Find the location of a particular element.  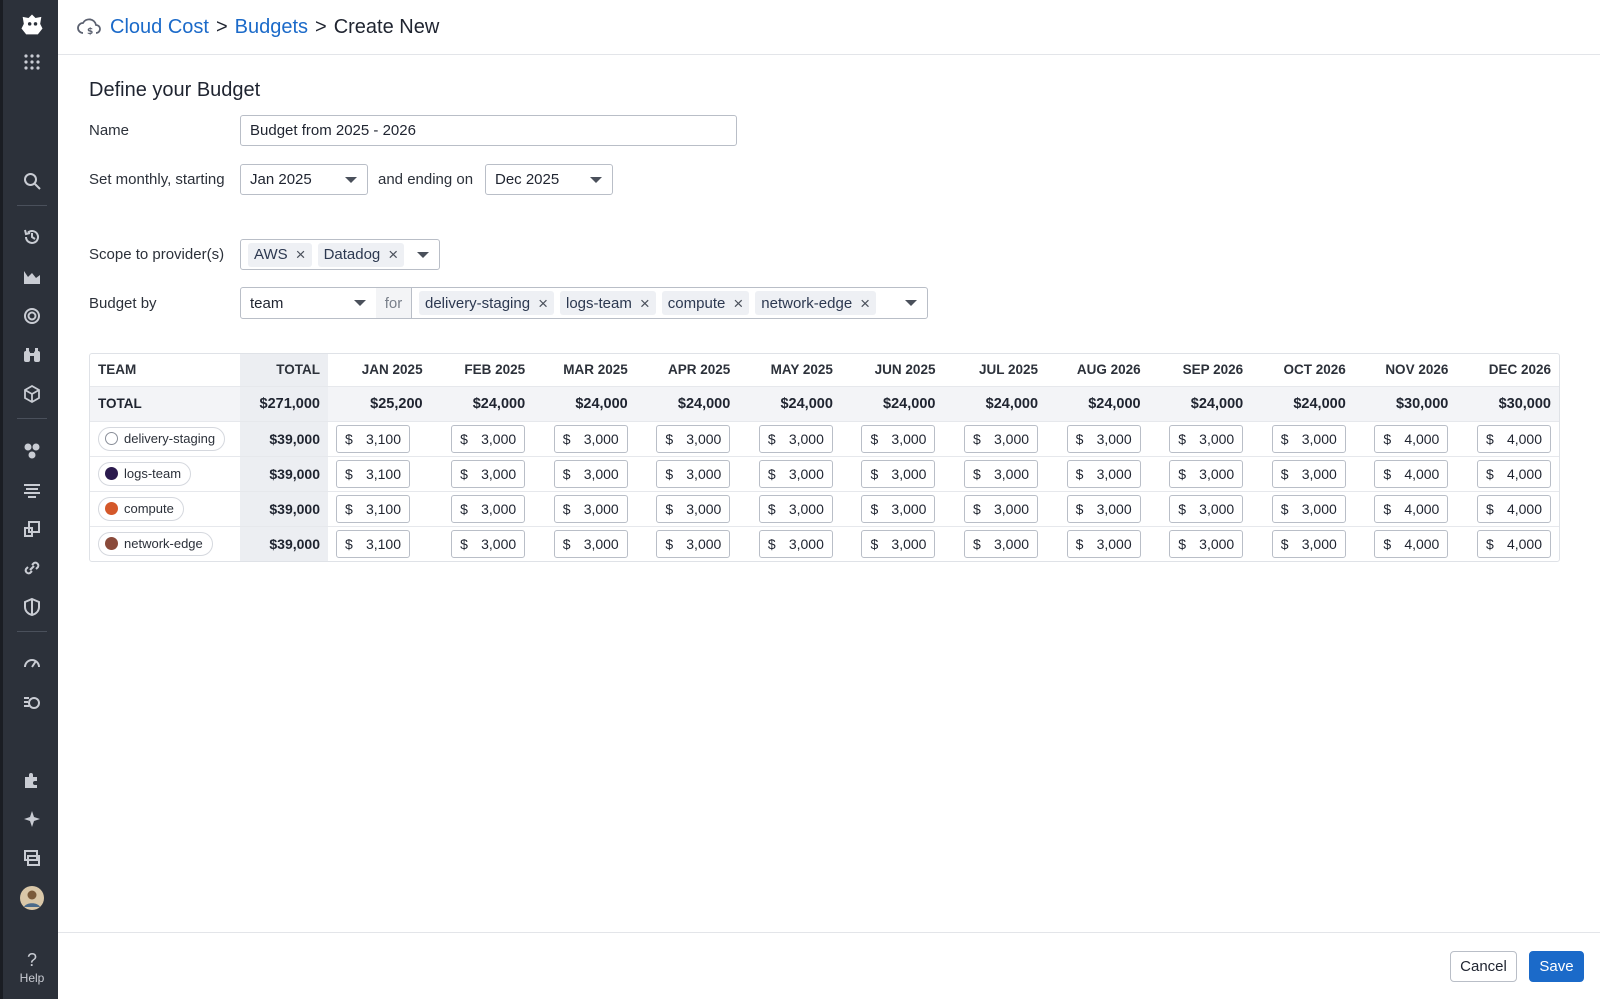

digital-experience-icon is located at coordinates (32, 529).